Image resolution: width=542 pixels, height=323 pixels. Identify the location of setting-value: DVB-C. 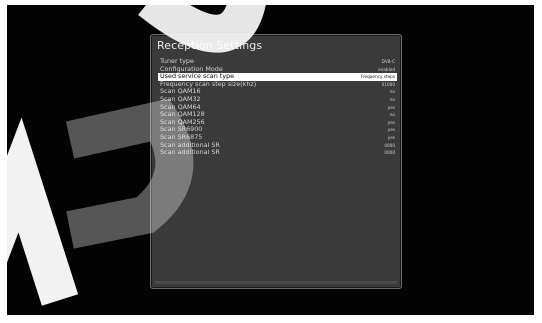
(388, 61).